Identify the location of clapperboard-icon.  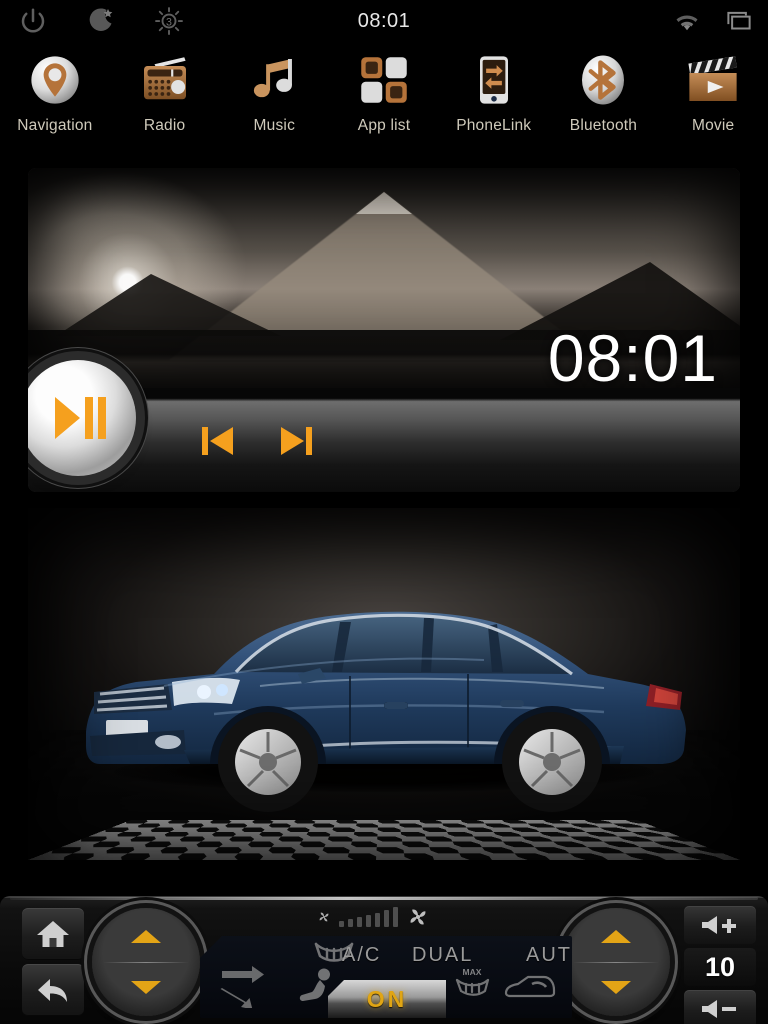
(713, 80).